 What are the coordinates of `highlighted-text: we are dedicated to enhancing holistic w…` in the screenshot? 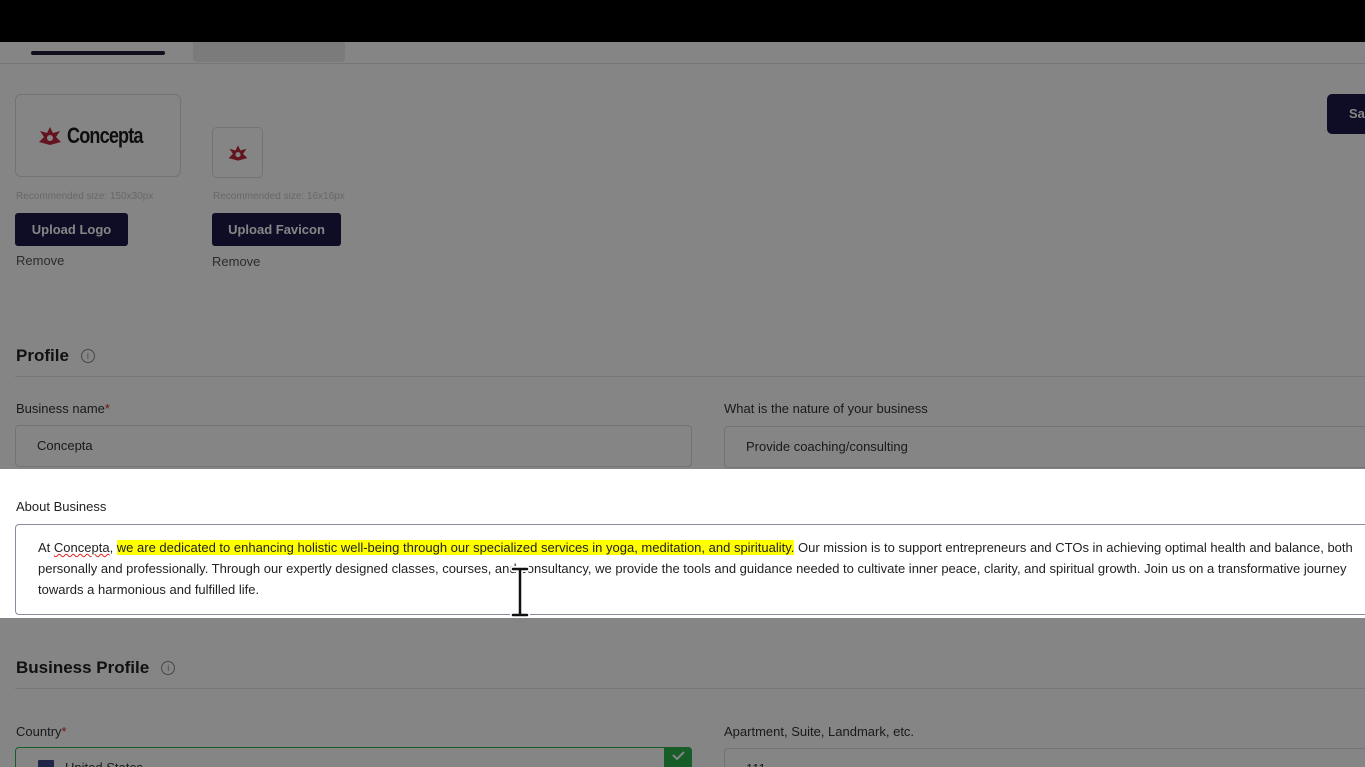 It's located at (455, 547).